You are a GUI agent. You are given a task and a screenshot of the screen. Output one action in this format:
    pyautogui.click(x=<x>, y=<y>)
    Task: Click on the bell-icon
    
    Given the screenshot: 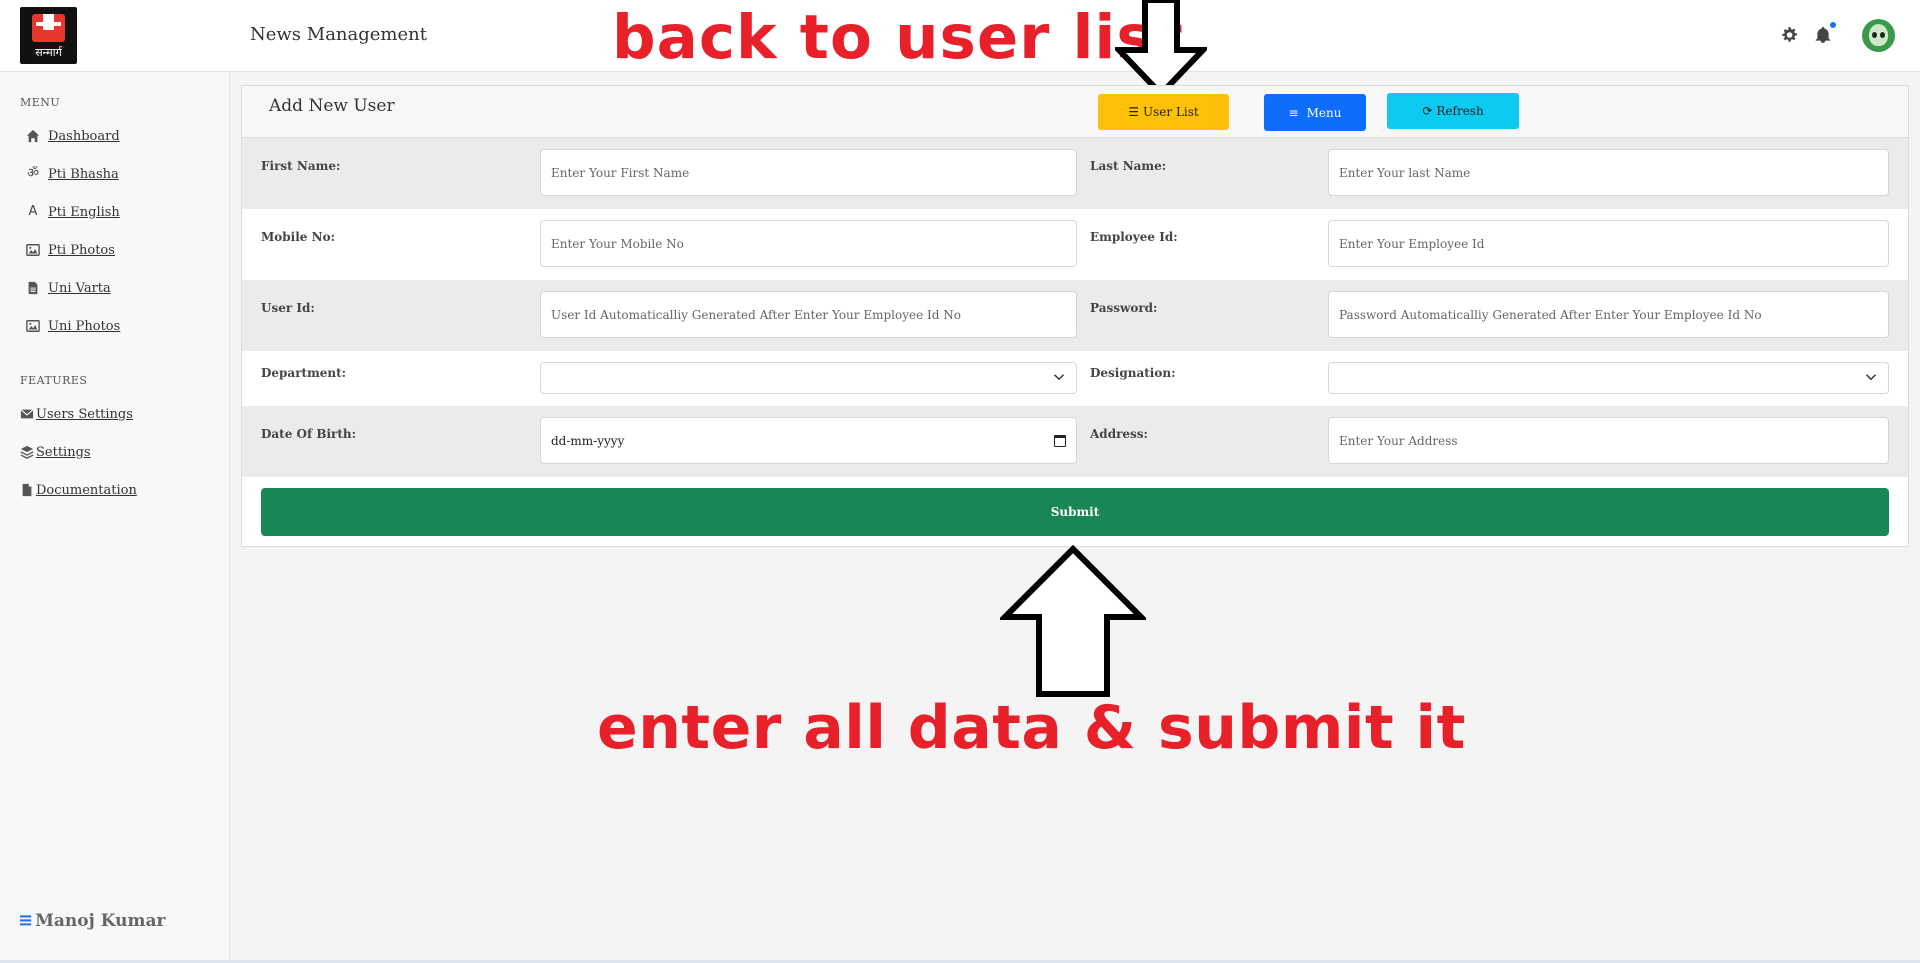 What is the action you would take?
    pyautogui.click(x=1825, y=33)
    